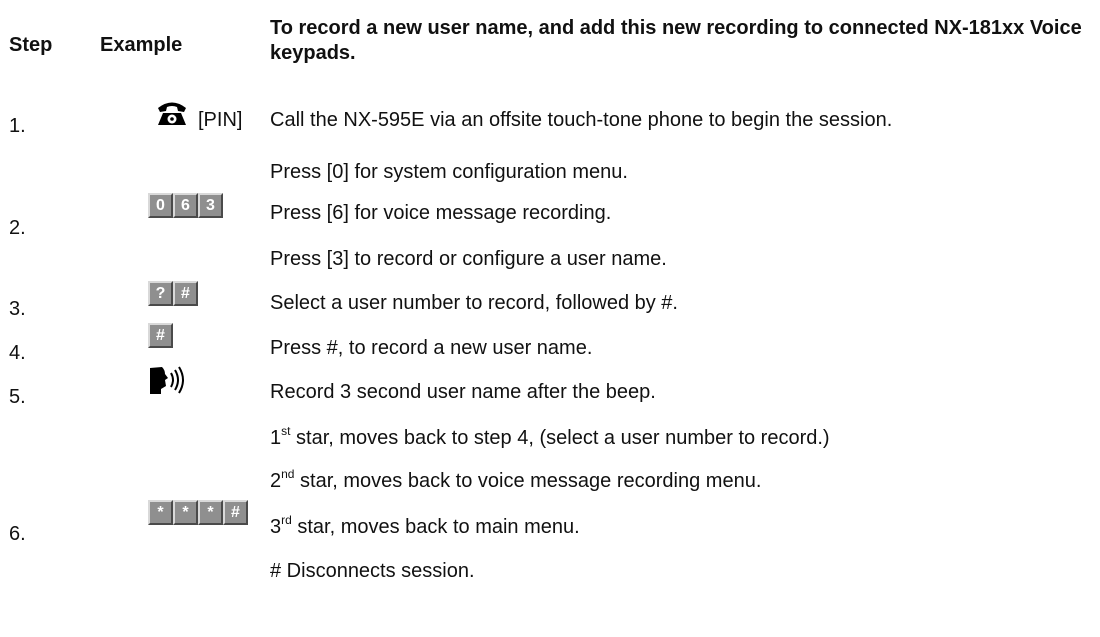 This screenshot has width=1100, height=637. What do you see at coordinates (160, 293) in the screenshot?
I see `keypad-key-icon: ?` at bounding box center [160, 293].